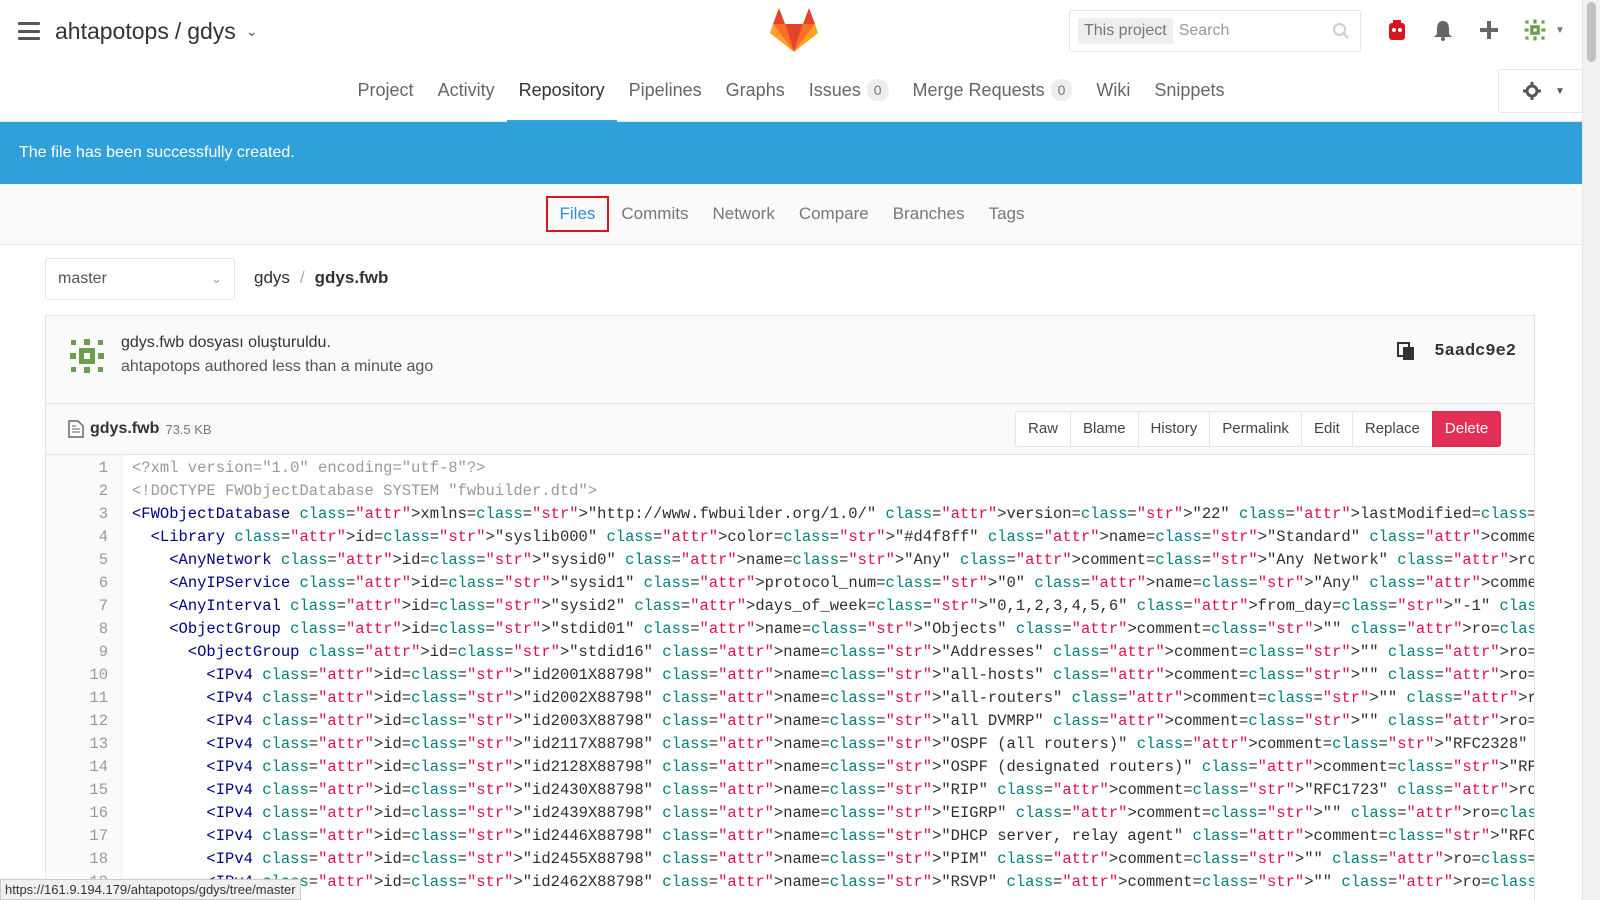 This screenshot has height=900, width=1600. I want to click on issues-count-badge: 0, so click(877, 90).